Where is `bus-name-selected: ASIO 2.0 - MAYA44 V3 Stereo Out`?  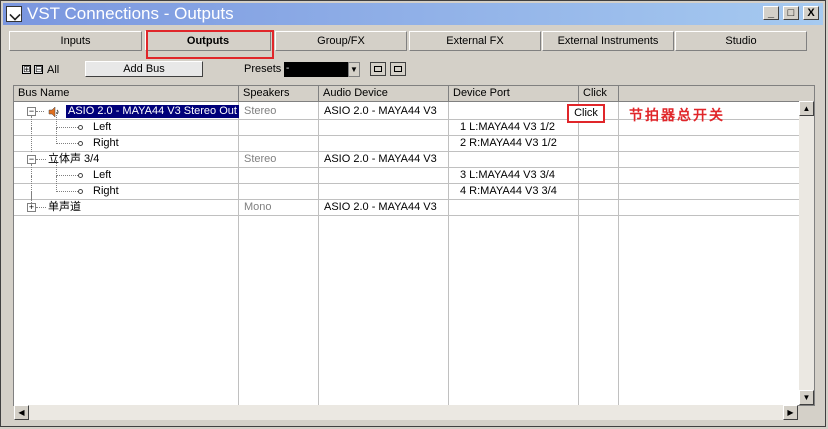
bus-name-selected: ASIO 2.0 - MAYA44 V3 Stereo Out is located at coordinates (152, 111).